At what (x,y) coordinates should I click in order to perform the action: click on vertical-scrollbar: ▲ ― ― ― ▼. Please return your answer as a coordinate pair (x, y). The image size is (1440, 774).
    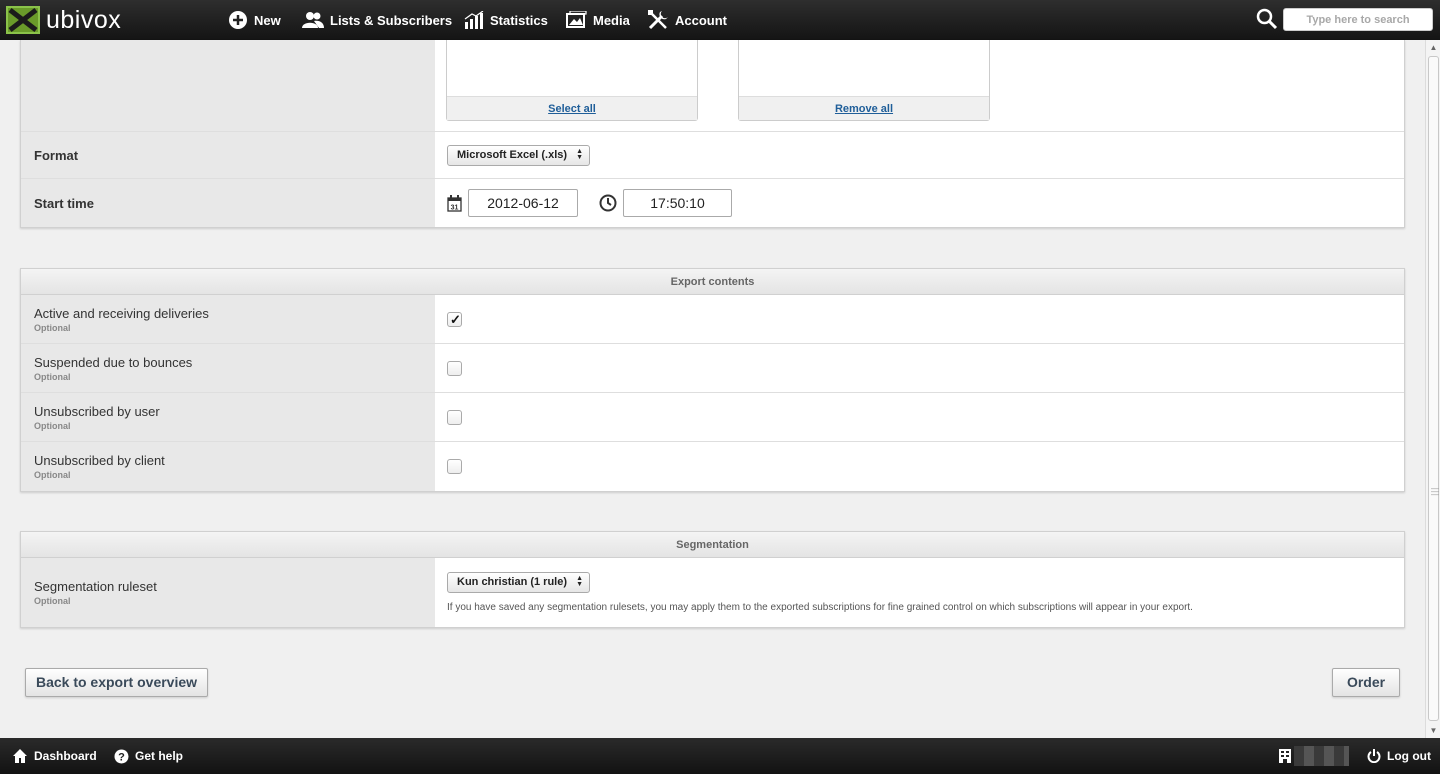
    Looking at the image, I should click on (1432, 389).